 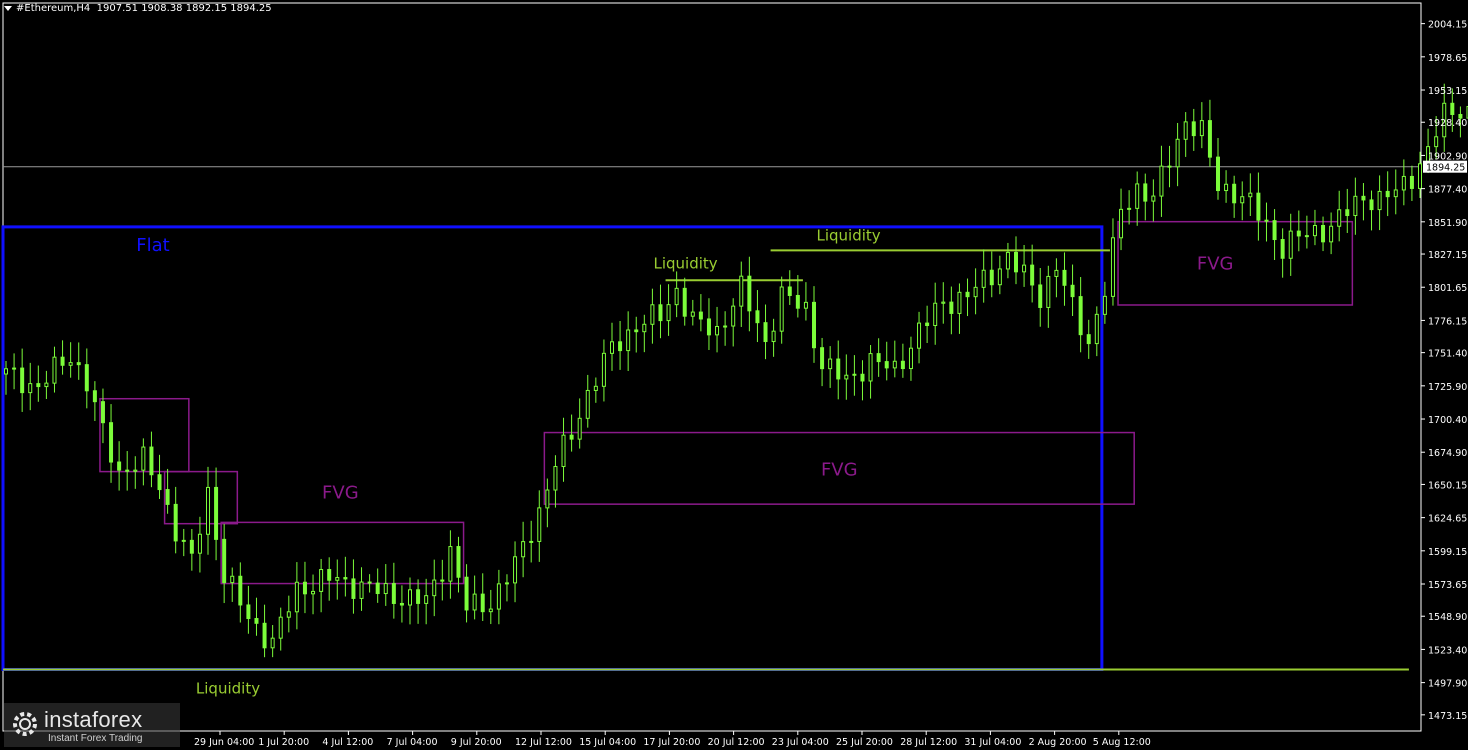 What do you see at coordinates (476, 742) in the screenshot?
I see `x-tick-label: 9 Jul 20:00` at bounding box center [476, 742].